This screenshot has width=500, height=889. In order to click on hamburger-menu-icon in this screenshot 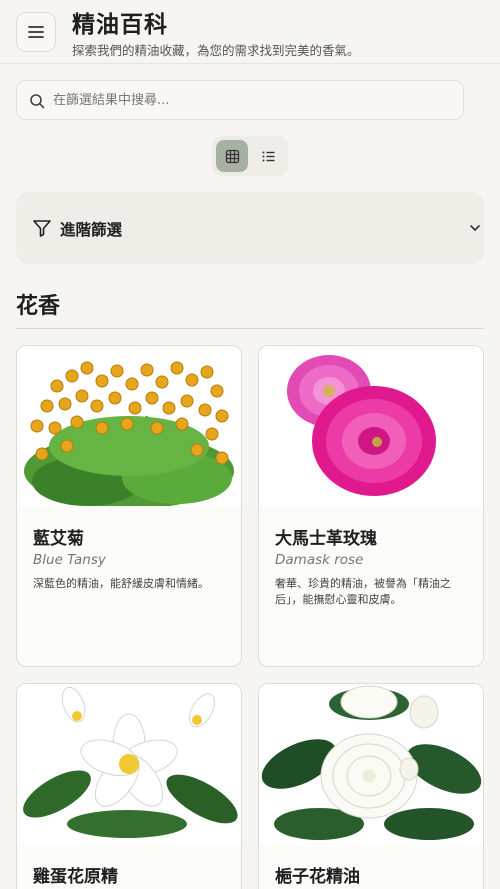, I will do `click(36, 32)`.